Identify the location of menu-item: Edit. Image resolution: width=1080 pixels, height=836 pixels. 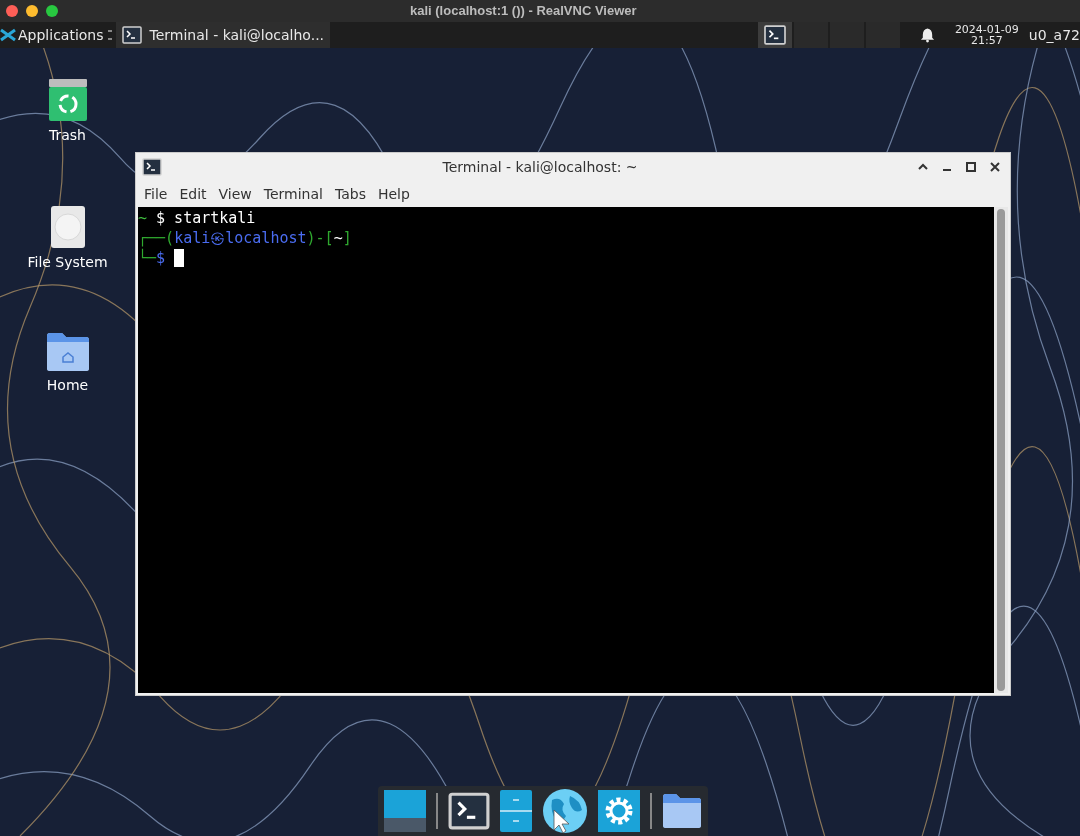
(193, 194).